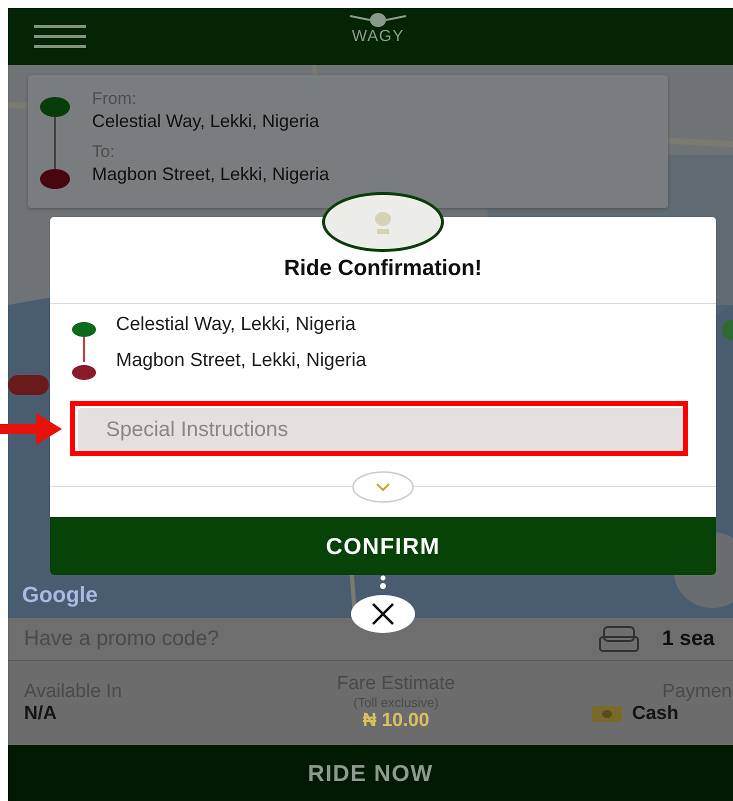 This screenshot has height=801, width=733. I want to click on confirm-button: CONFIRM, so click(383, 546).